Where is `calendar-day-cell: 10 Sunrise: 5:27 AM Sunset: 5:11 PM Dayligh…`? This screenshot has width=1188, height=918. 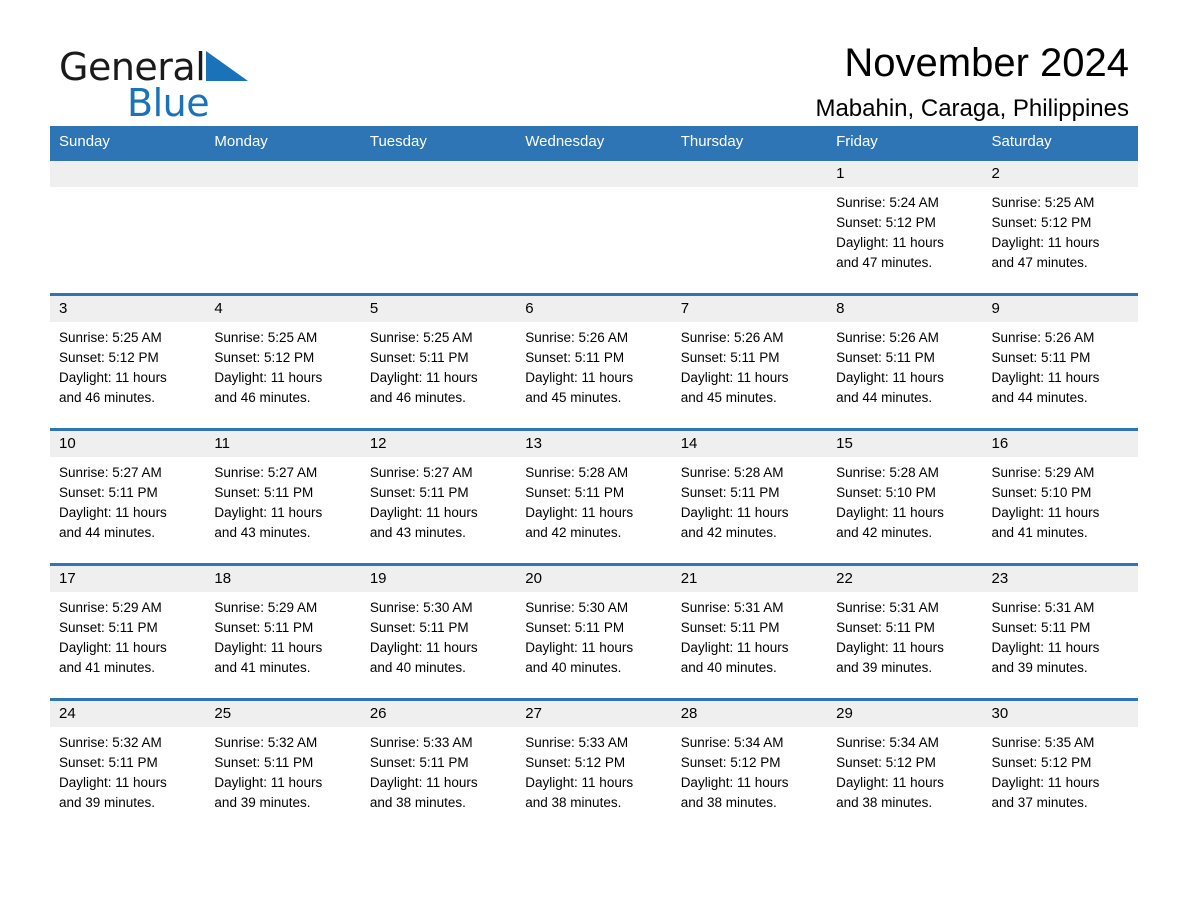 calendar-day-cell: 10 Sunrise: 5:27 AM Sunset: 5:11 PM Dayligh… is located at coordinates (128, 496).